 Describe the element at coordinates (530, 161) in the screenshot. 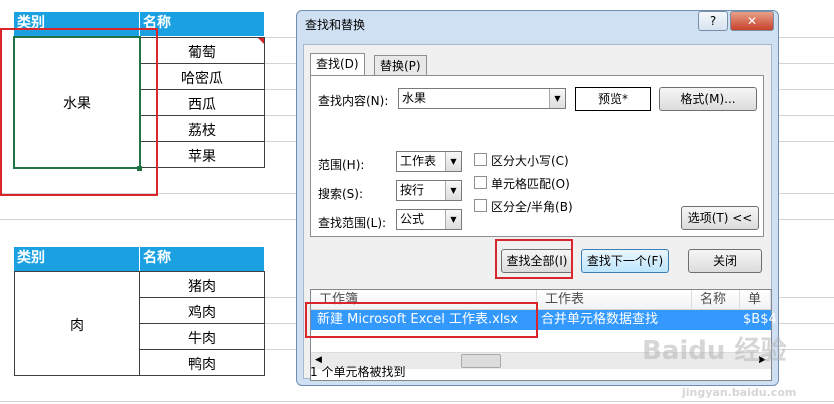

I see `match-case-label: 区分大小写(C)` at that location.